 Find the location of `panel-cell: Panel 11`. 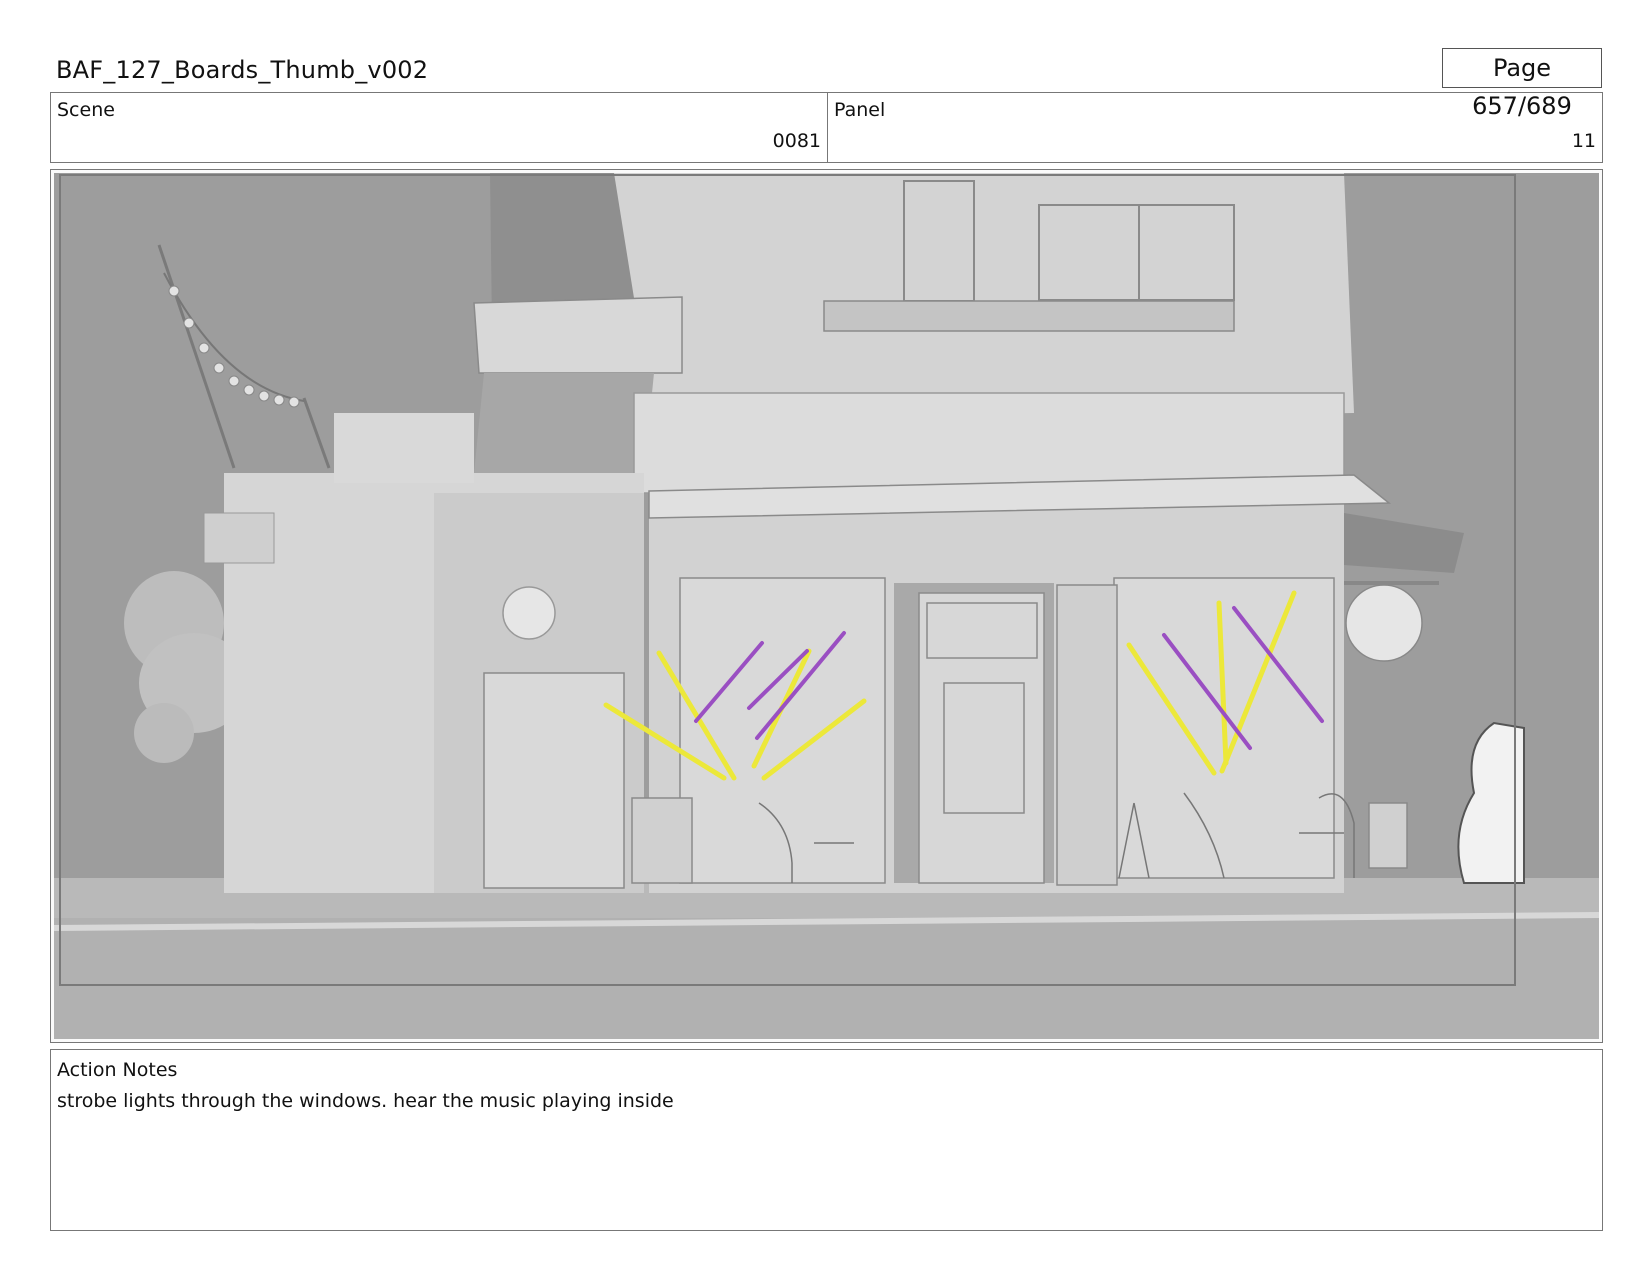

panel-cell: Panel 11 is located at coordinates (1215, 127).